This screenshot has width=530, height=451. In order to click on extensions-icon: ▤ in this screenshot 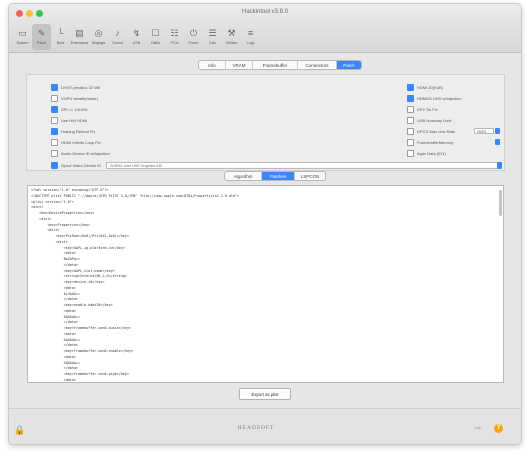, I will do `click(79, 33)`.